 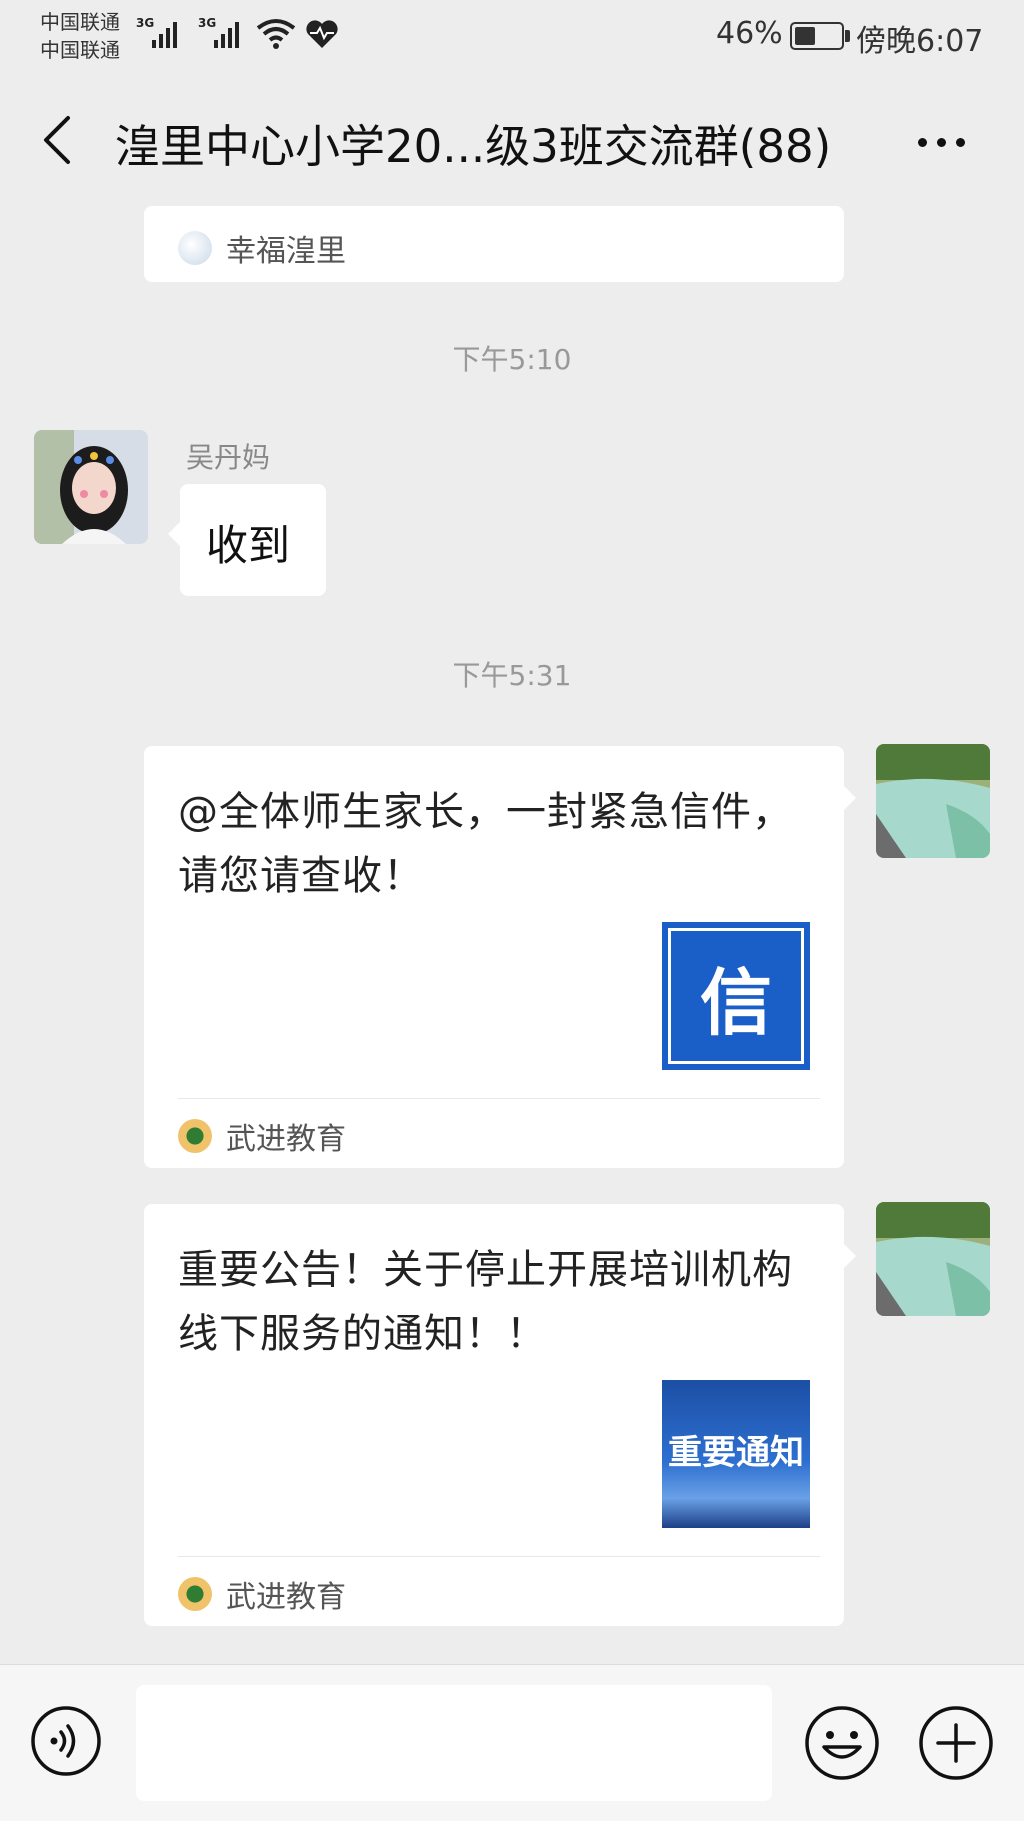 What do you see at coordinates (80, 50) in the screenshot?
I see `carrier-label-2: 中国联通` at bounding box center [80, 50].